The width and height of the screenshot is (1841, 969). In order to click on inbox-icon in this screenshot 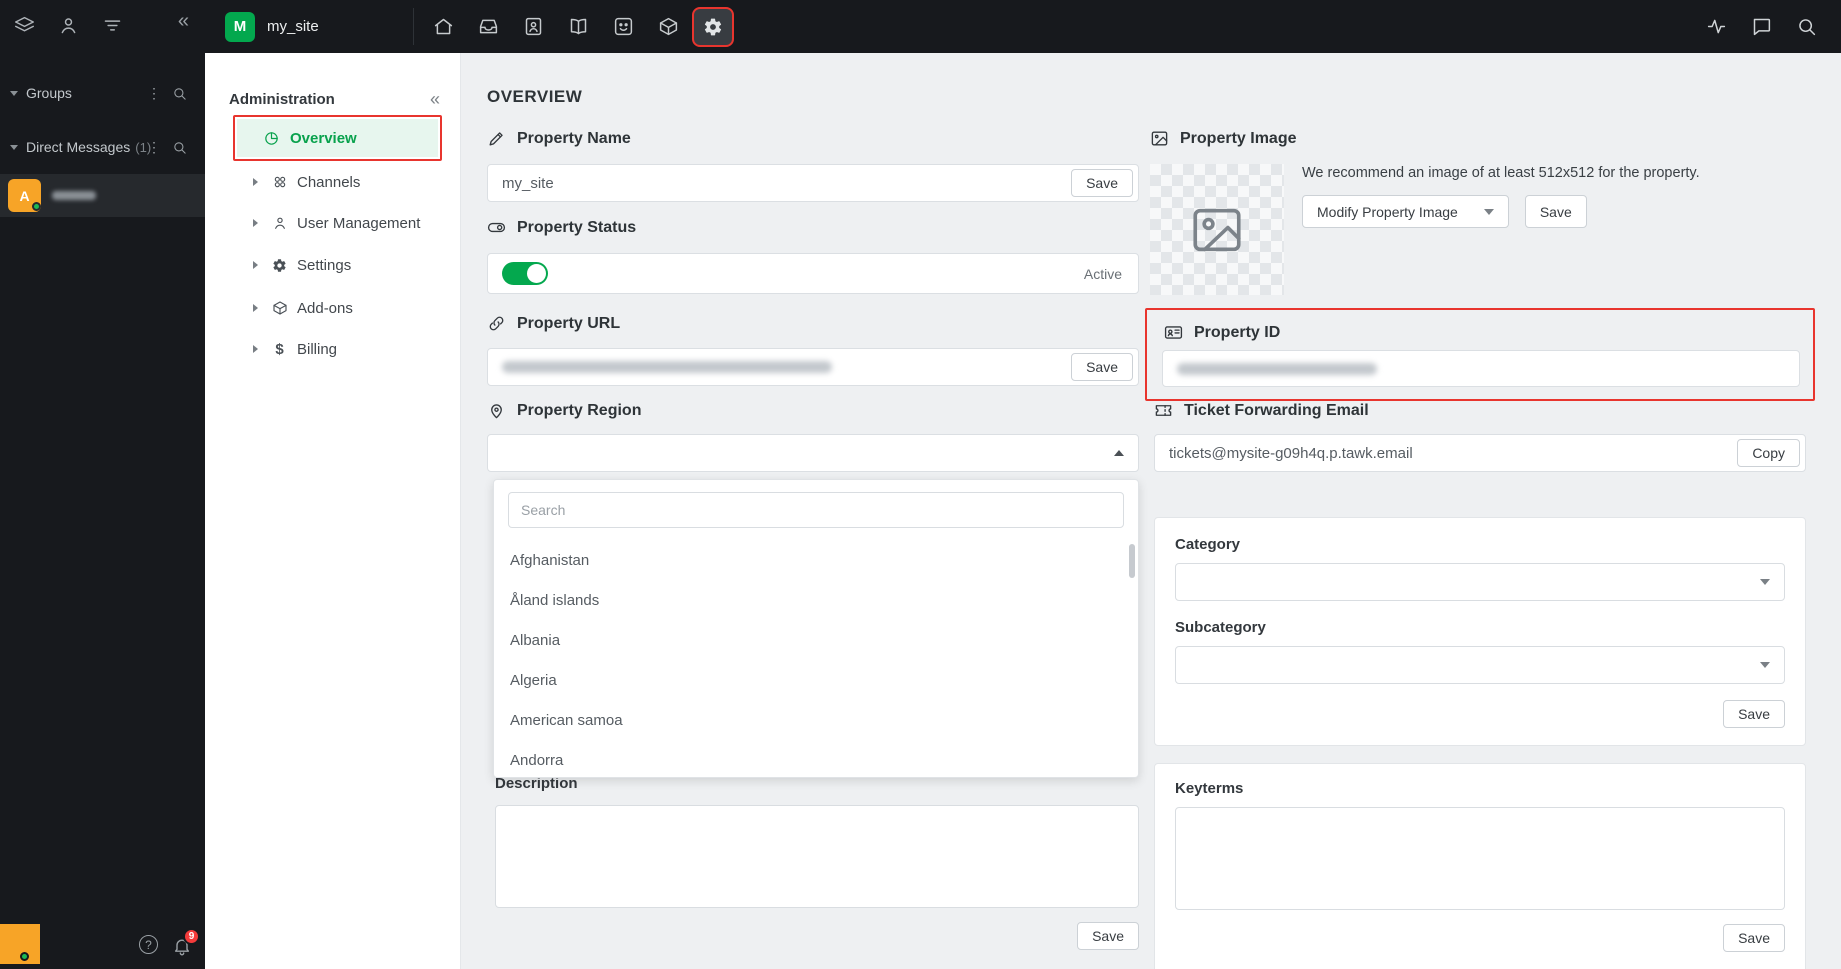, I will do `click(488, 26)`.